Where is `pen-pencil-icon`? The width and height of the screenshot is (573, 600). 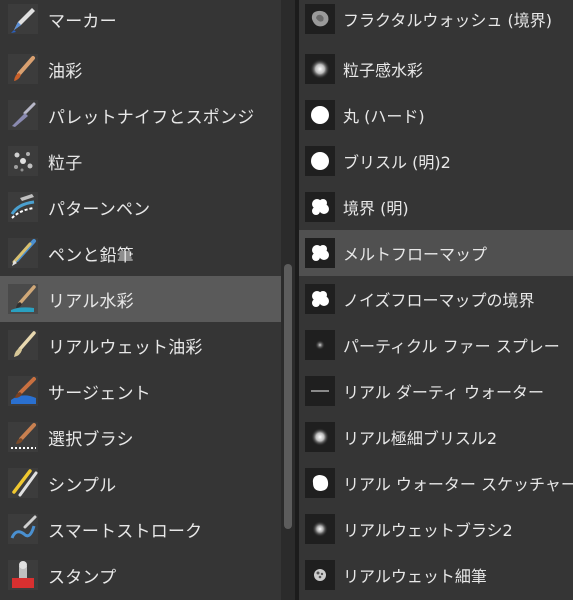
pen-pencil-icon is located at coordinates (23, 253).